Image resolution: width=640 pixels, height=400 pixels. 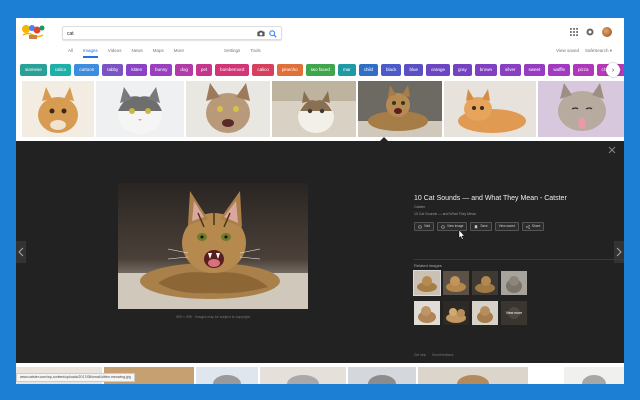 What do you see at coordinates (213, 246) in the screenshot?
I see `preview-image` at bounding box center [213, 246].